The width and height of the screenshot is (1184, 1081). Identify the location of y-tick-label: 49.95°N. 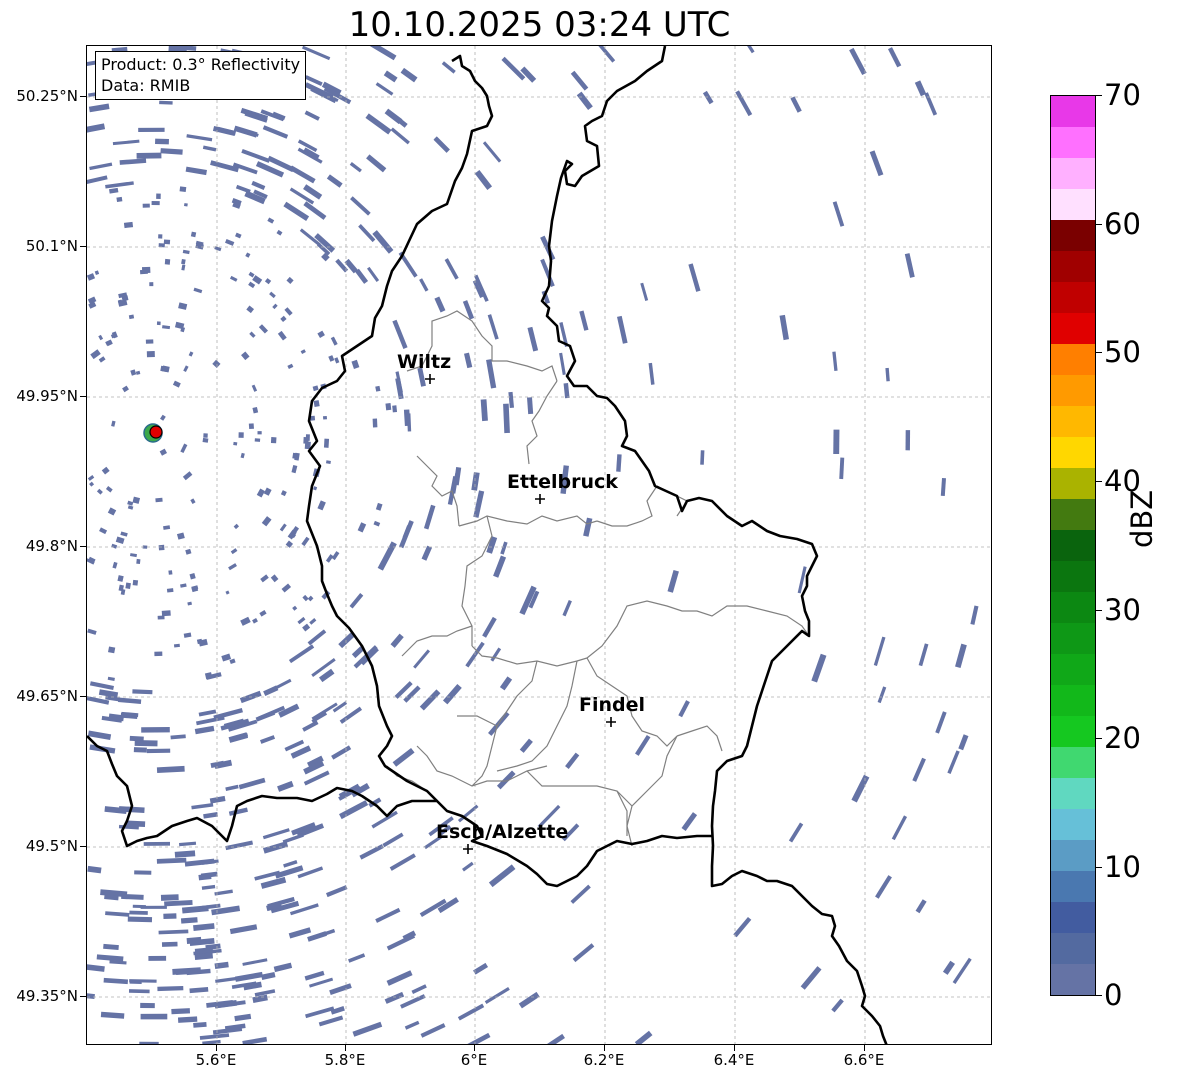
(47, 396).